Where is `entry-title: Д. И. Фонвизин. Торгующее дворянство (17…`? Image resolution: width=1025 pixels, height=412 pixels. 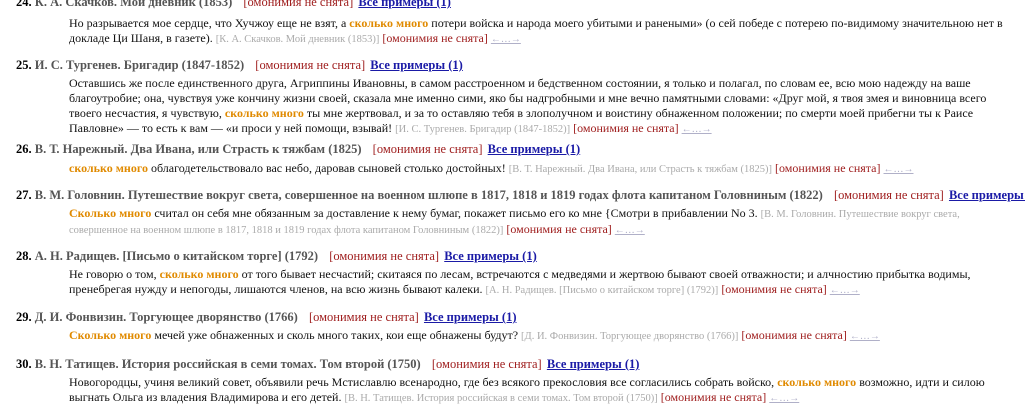
entry-title: Д. И. Фонвизин. Торгующее дворянство (17… is located at coordinates (166, 317).